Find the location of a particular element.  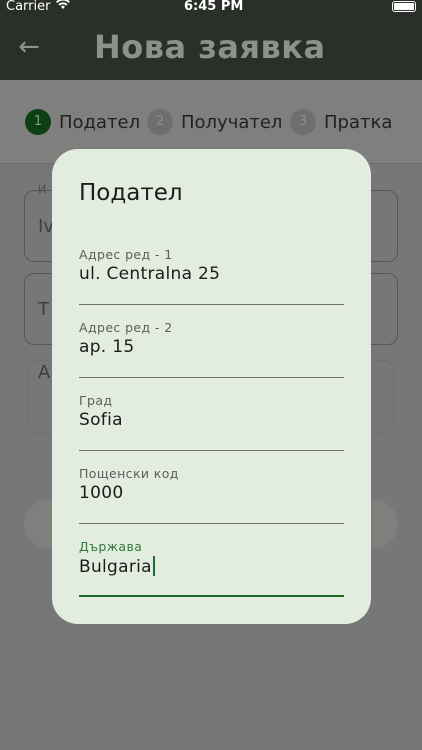

carrier-label: Carrier is located at coordinates (28, 7).